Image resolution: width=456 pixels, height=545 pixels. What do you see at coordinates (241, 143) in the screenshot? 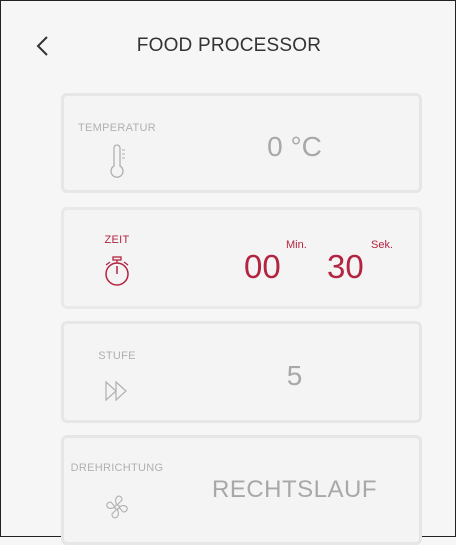
I see `temperature-card: TEMPERATUR 0 °C` at bounding box center [241, 143].